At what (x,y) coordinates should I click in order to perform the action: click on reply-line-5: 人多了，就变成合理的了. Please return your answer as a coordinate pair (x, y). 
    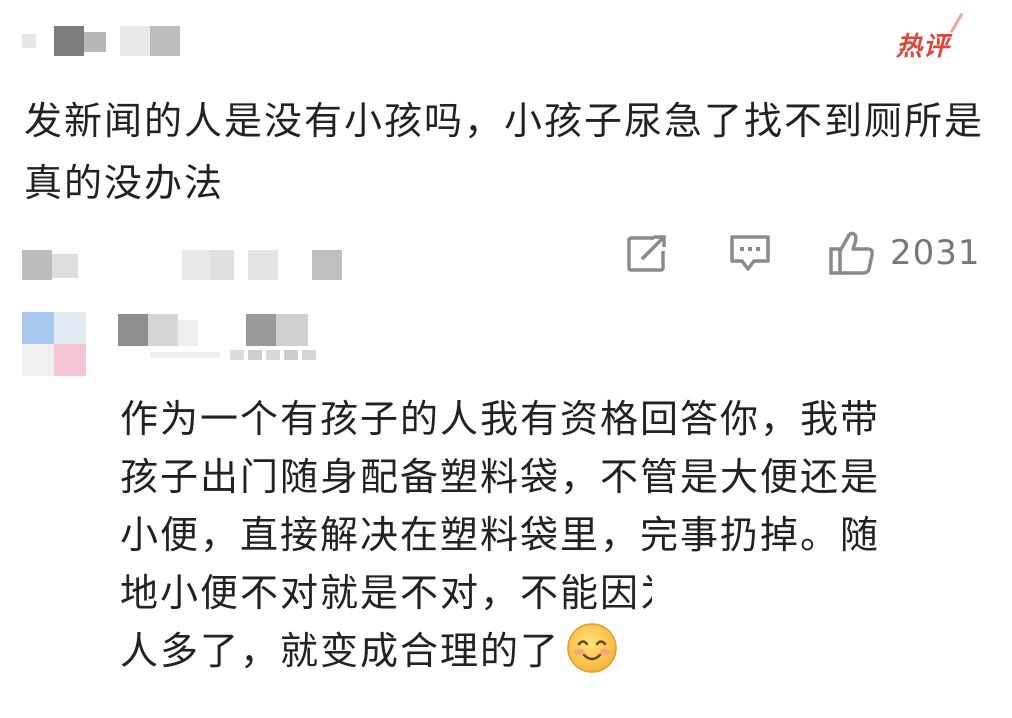
    Looking at the image, I should click on (545, 651).